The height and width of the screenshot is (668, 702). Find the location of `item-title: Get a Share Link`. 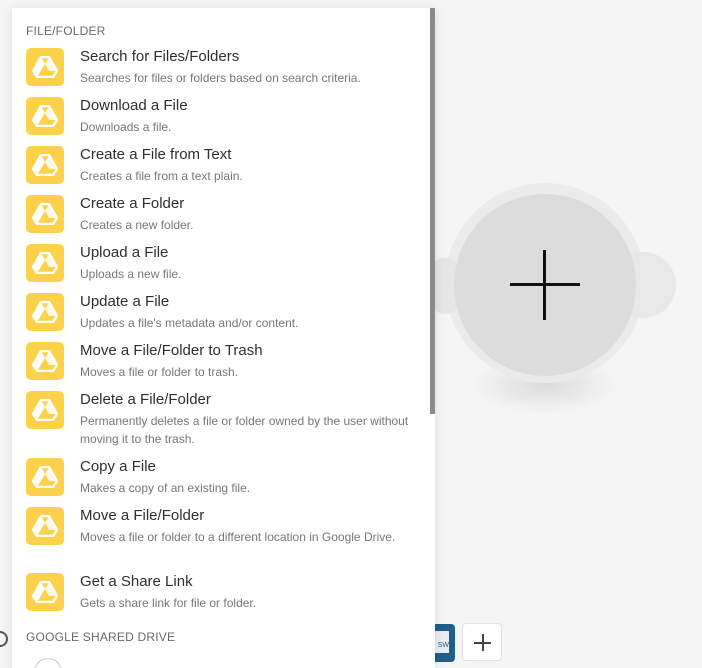

item-title: Get a Share Link is located at coordinates (136, 581).